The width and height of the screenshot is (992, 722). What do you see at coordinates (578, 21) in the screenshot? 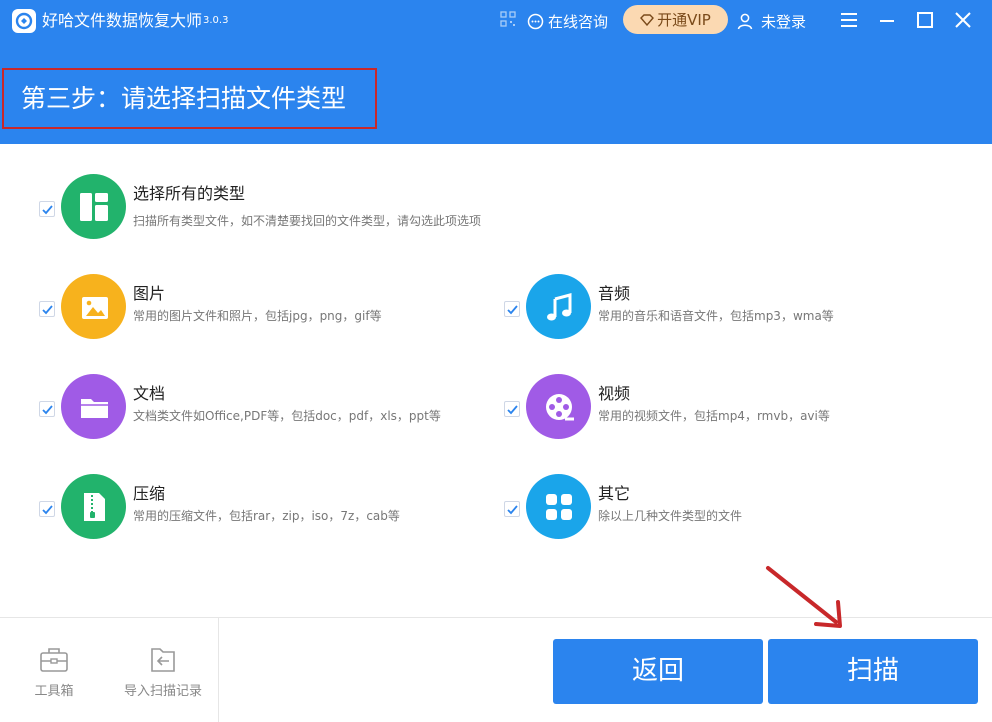
I see `online-consult-label: 在线咨询` at bounding box center [578, 21].